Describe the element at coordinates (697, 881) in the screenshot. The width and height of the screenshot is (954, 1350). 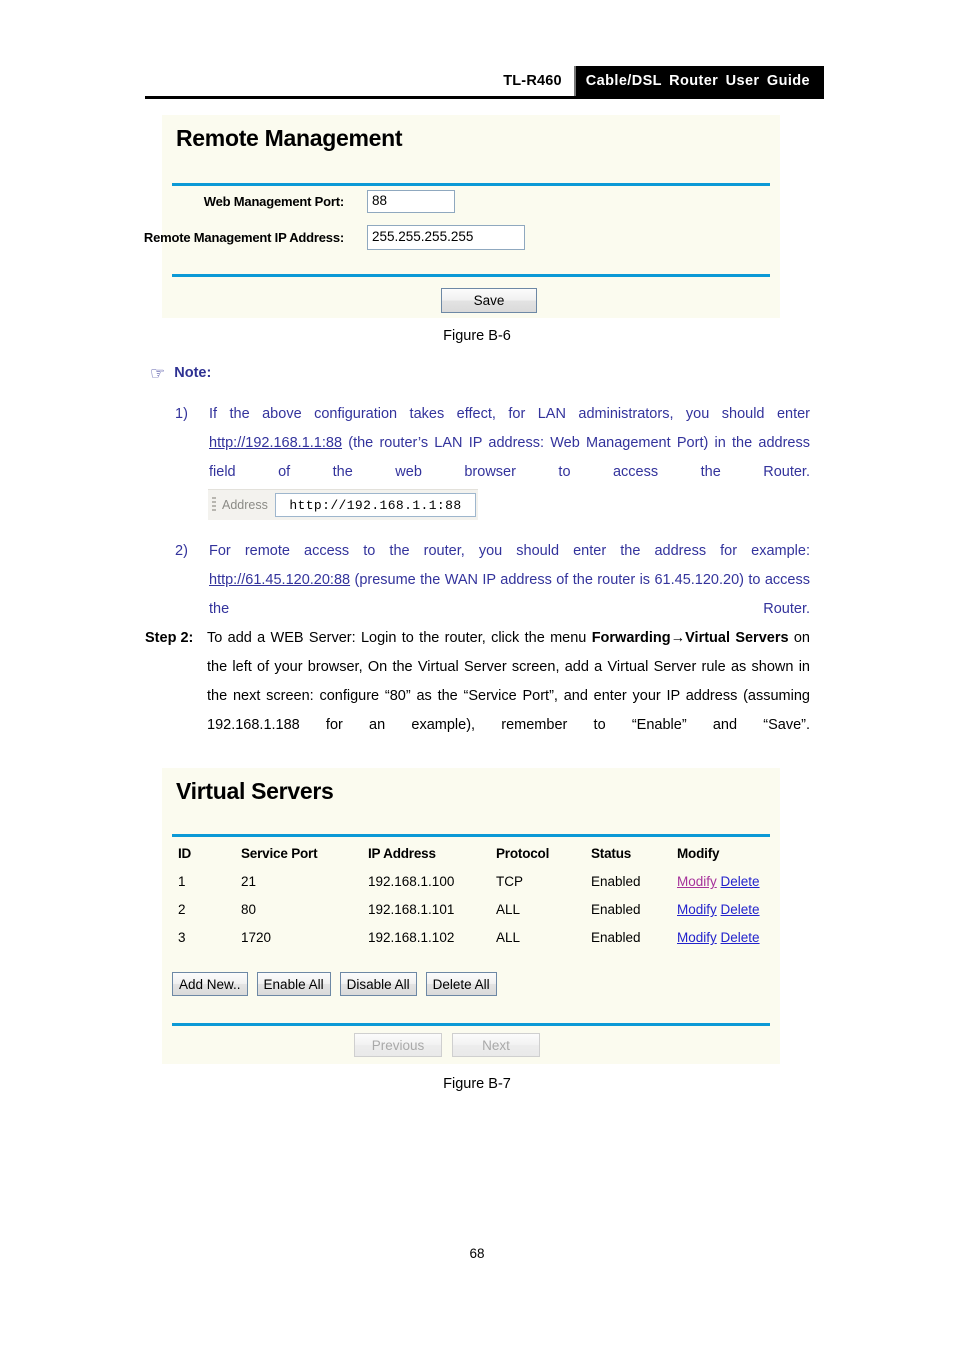
I see `row-1-modify-link: Modify` at that location.